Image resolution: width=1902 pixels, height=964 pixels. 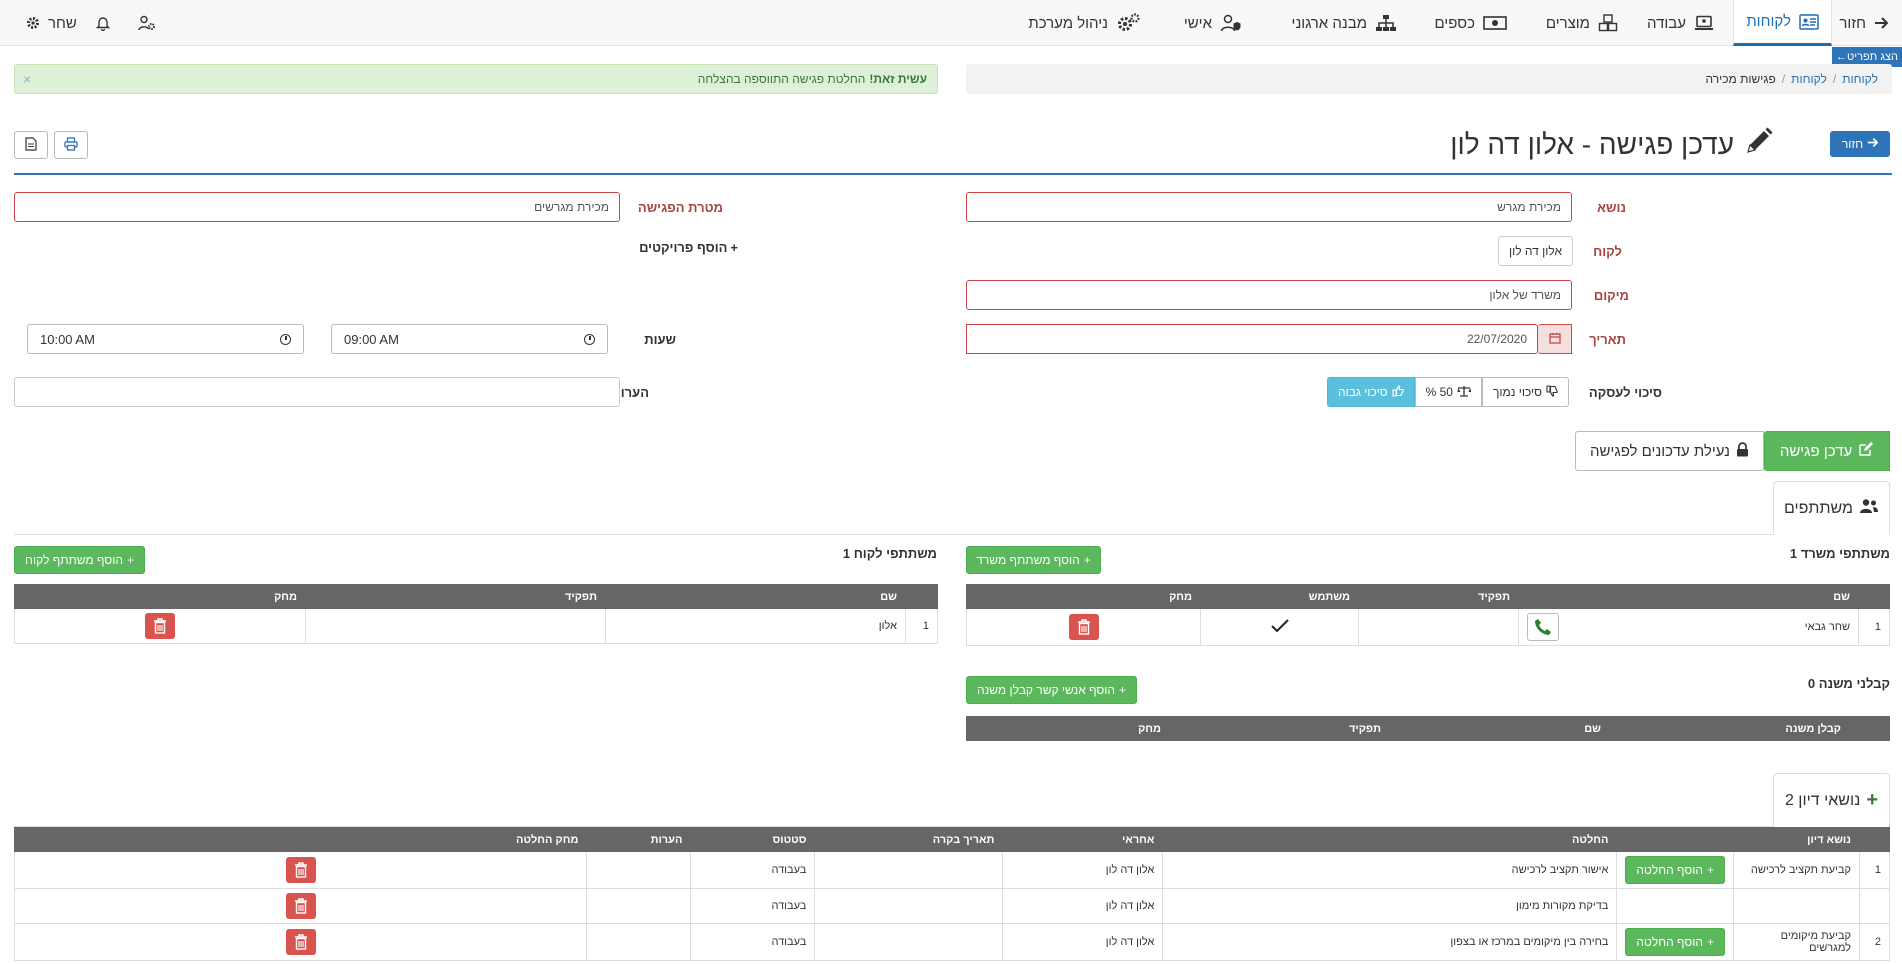 What do you see at coordinates (317, 207) in the screenshot?
I see `goal-input: מכירת מגרשים` at bounding box center [317, 207].